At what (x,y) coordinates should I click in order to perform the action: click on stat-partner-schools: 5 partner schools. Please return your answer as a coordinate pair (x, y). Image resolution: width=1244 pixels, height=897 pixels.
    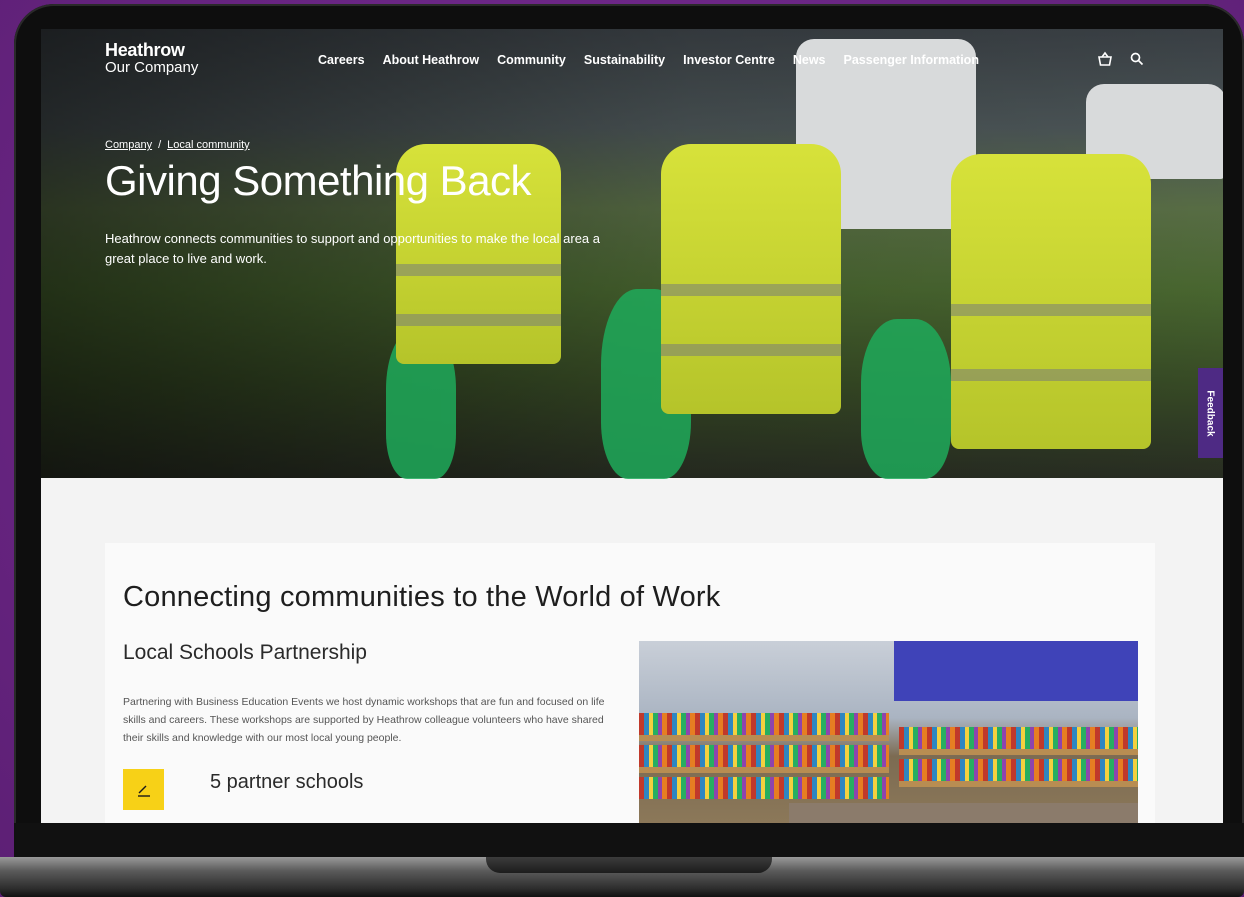
    Looking at the image, I should click on (287, 782).